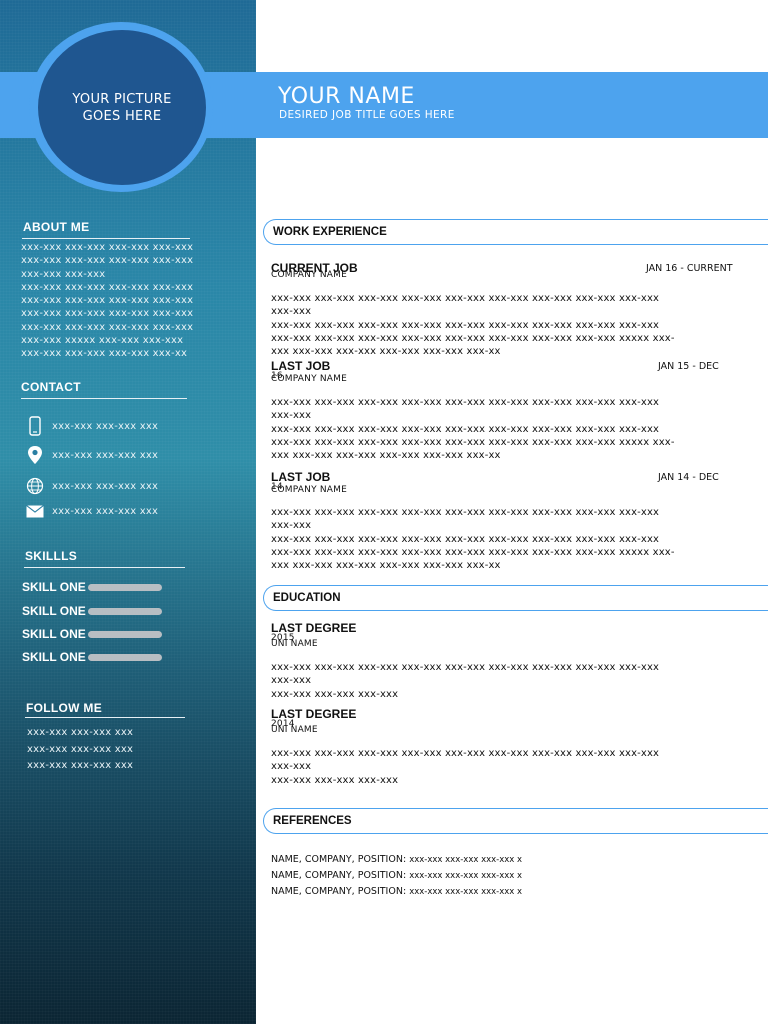 This screenshot has height=1024, width=768. What do you see at coordinates (515, 598) in the screenshot?
I see `education-heading: EDUCATION` at bounding box center [515, 598].